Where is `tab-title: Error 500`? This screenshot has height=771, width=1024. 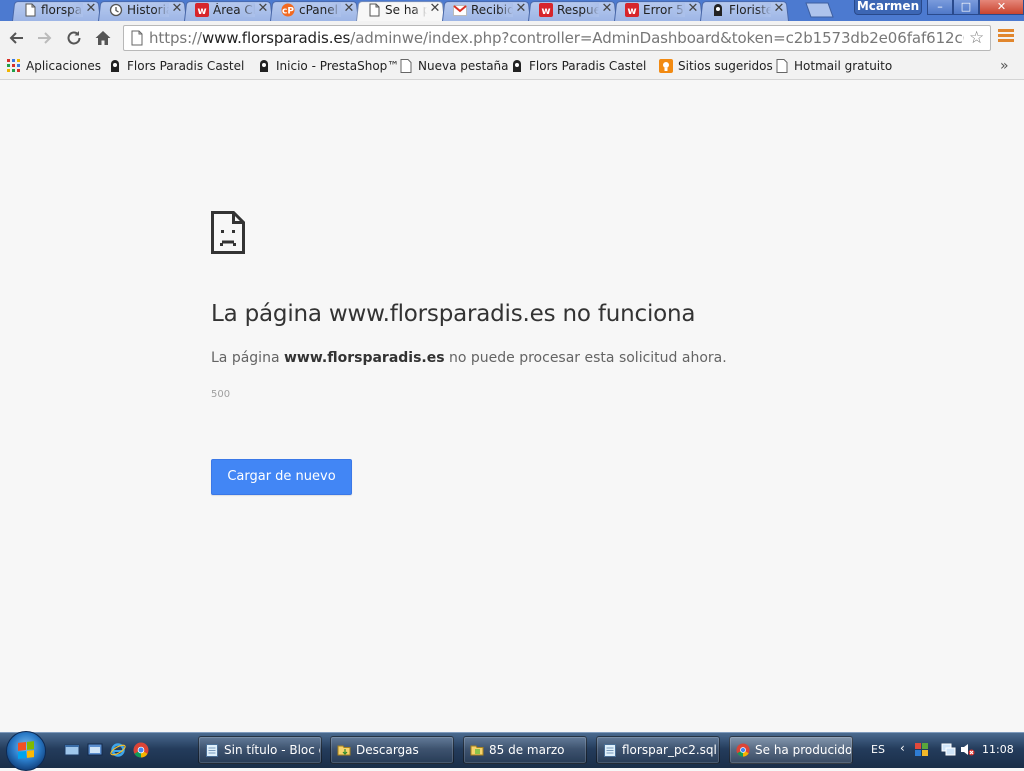
tab-title: Error 500 is located at coordinates (664, 10).